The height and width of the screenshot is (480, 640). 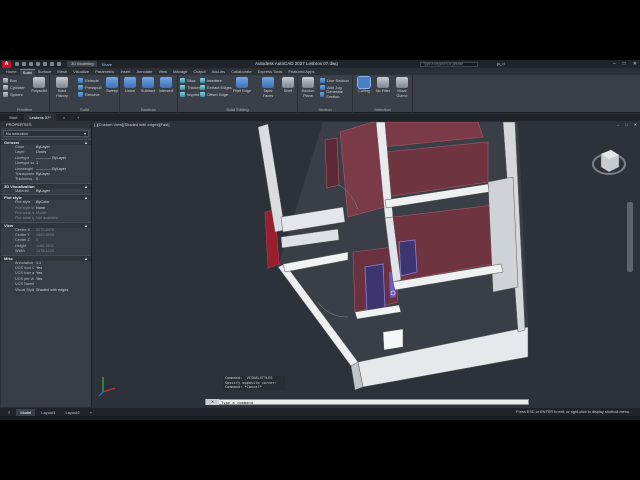 I want to click on ucs-z-axis, so click(x=101, y=394).